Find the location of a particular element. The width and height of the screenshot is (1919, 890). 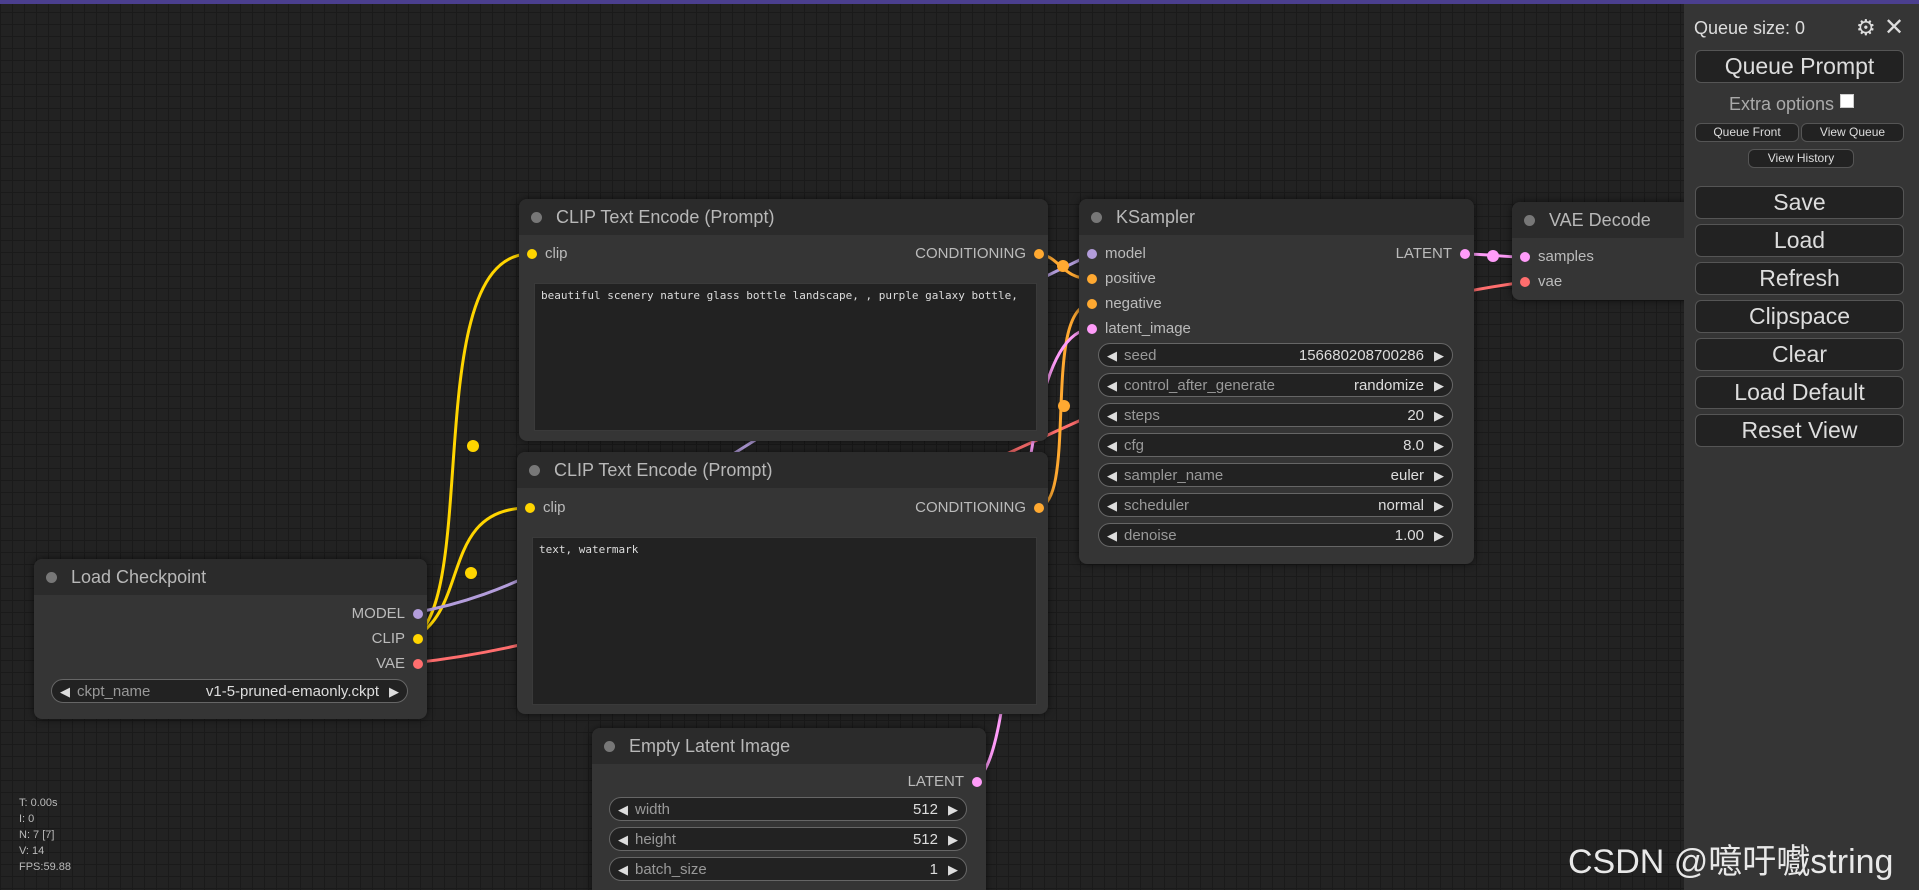

samples-pin-icon is located at coordinates (1525, 257).